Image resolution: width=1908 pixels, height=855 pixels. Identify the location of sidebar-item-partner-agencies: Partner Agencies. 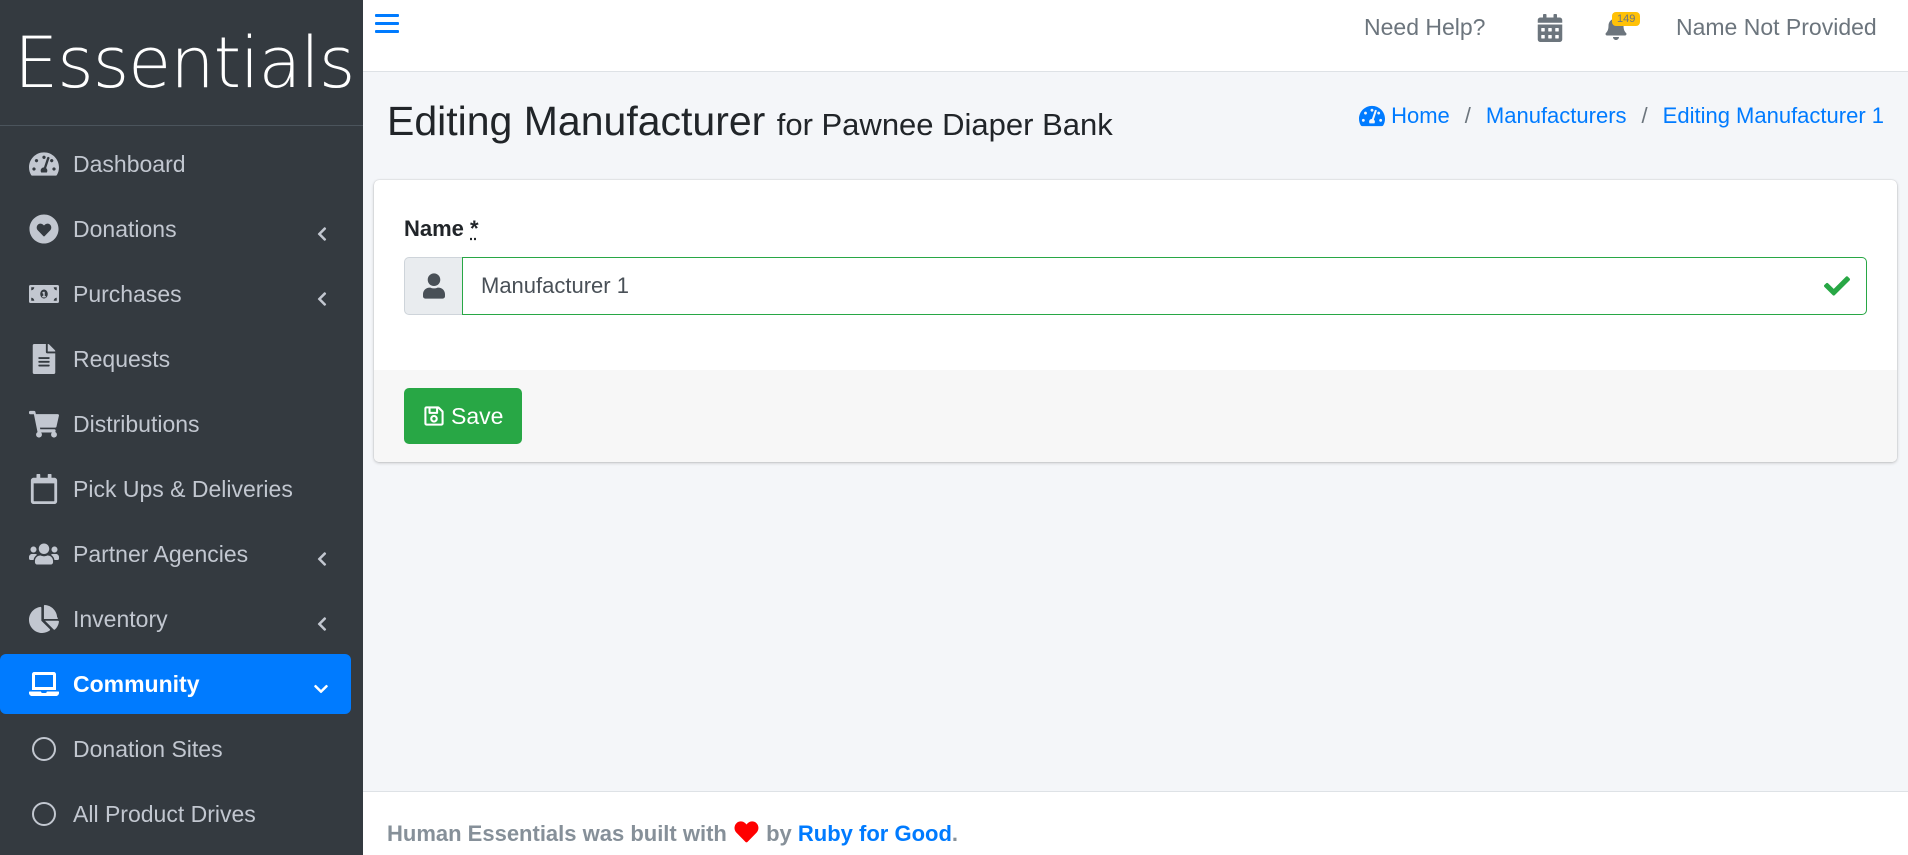
(176, 554).